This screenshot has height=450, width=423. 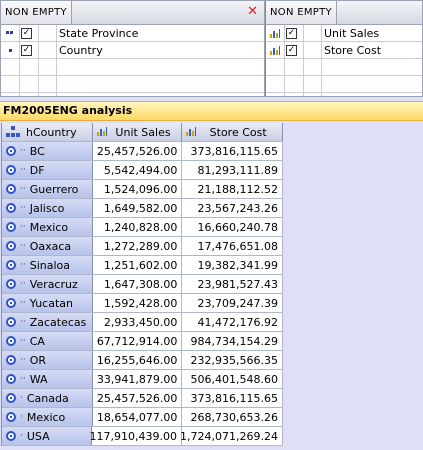 I want to click on unit-sales-cell: 1,251,602.00, so click(x=137, y=265).